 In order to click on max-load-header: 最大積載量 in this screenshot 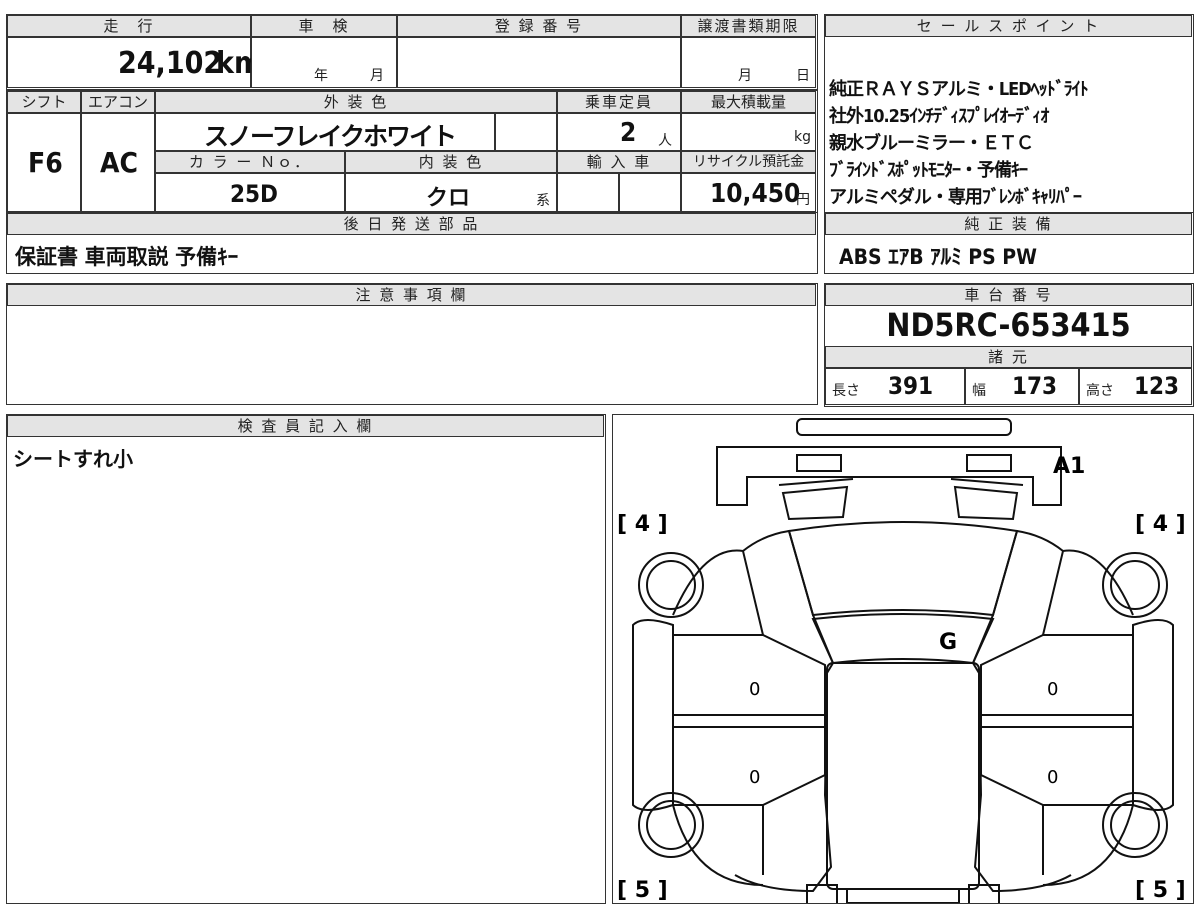, I will do `click(748, 102)`.